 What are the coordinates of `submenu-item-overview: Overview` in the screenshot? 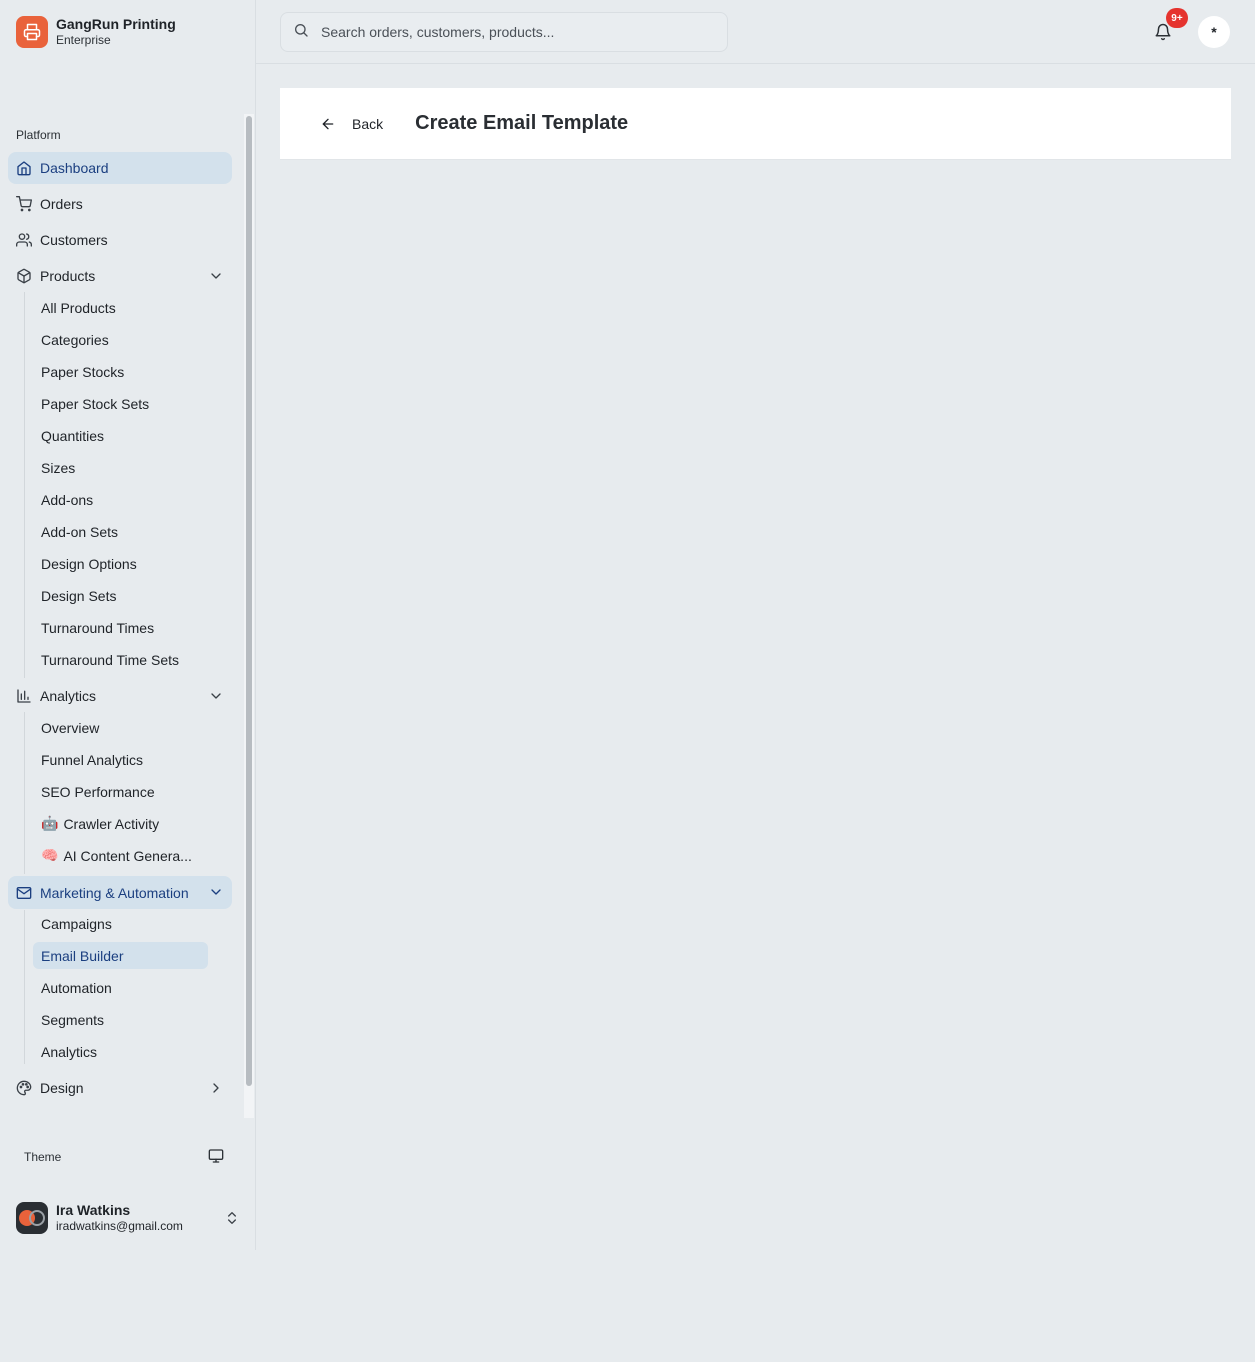 It's located at (120, 727).